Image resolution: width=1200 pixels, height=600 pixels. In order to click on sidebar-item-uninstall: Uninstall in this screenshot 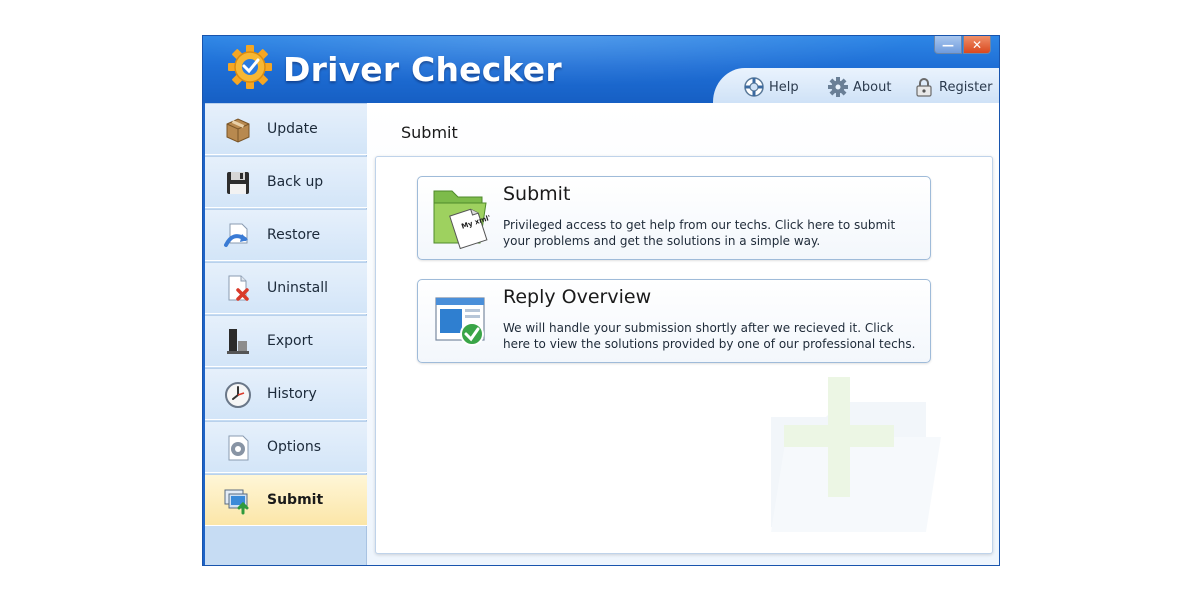, I will do `click(286, 288)`.